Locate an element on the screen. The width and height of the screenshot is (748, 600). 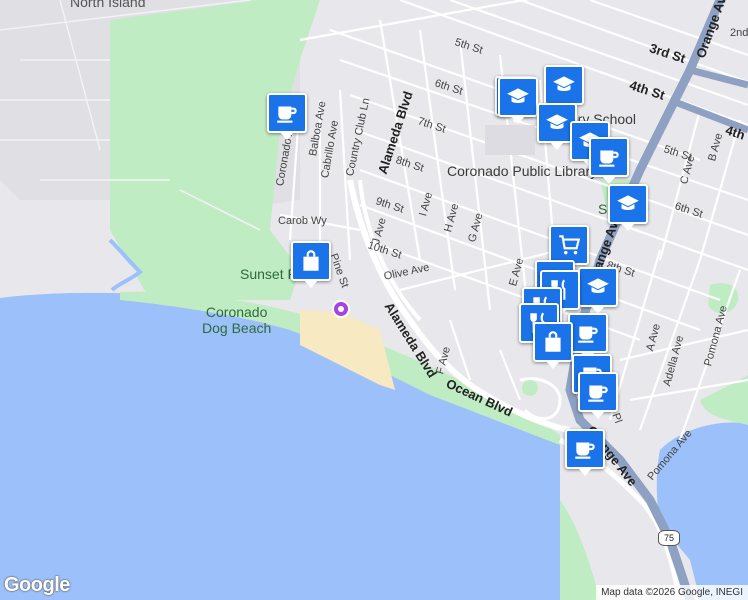
shopping-cart-icon is located at coordinates (570, 245).